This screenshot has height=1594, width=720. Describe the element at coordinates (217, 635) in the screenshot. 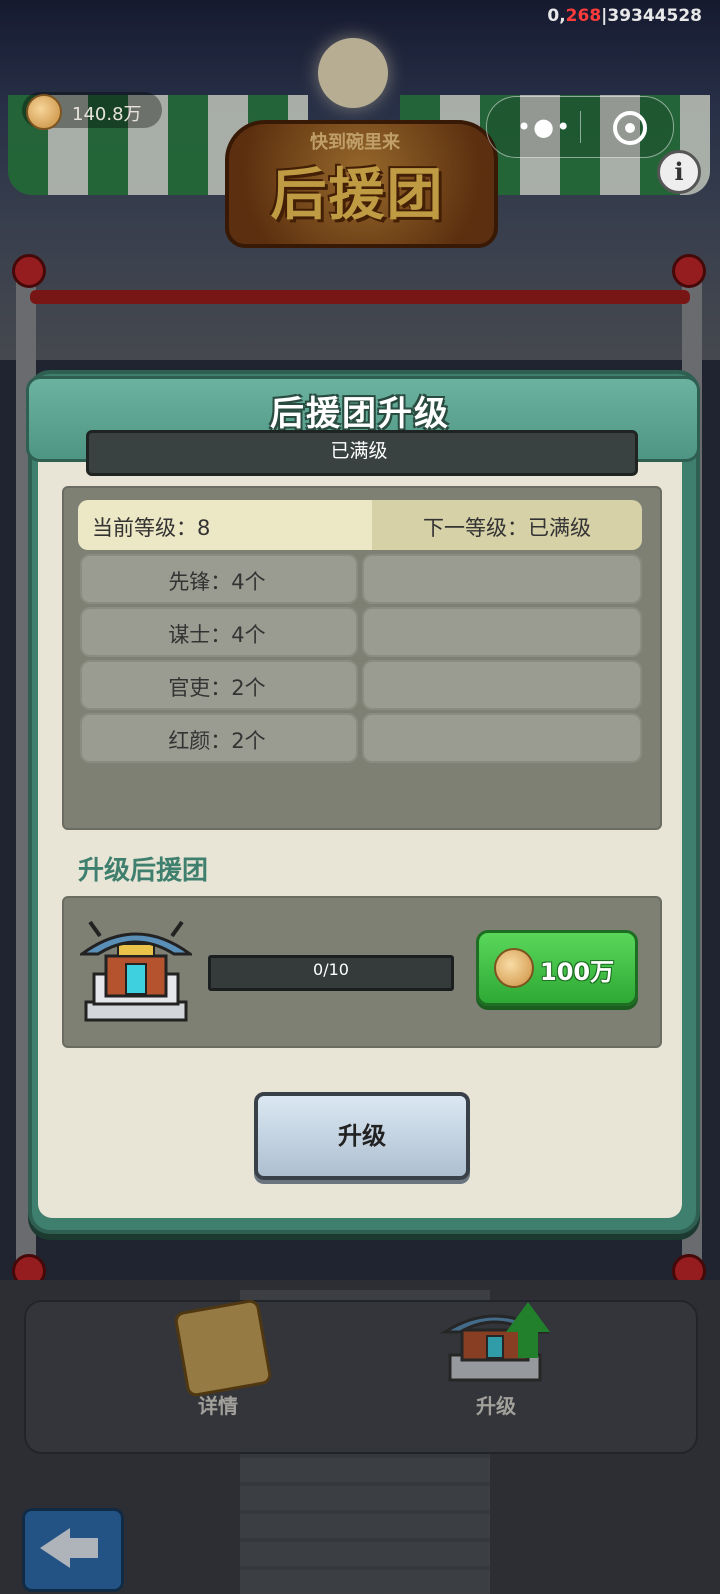

I see `slot-label: 谋士：4个` at that location.